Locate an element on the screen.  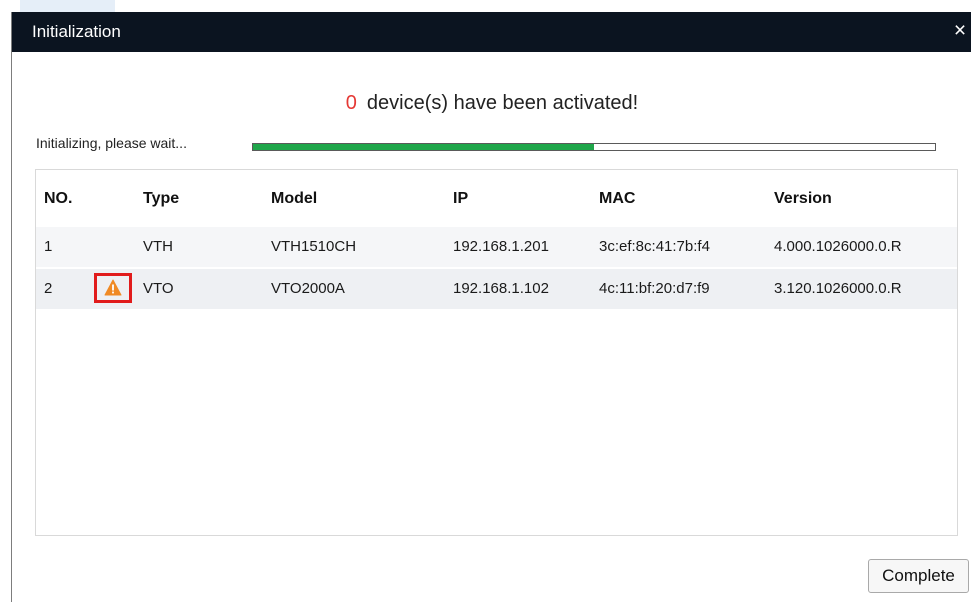
cell-model: VTH1510CH is located at coordinates (314, 246).